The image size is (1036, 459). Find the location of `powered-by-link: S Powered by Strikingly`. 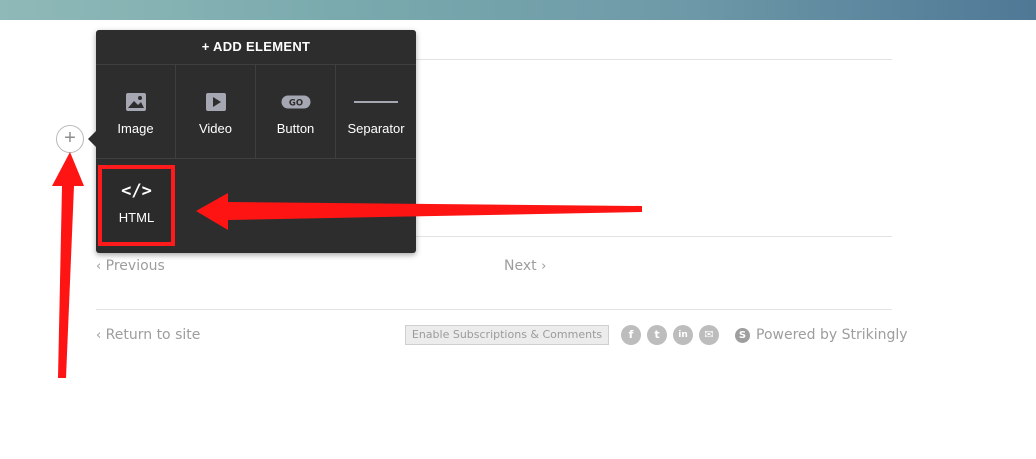

powered-by-link: S Powered by Strikingly is located at coordinates (821, 335).